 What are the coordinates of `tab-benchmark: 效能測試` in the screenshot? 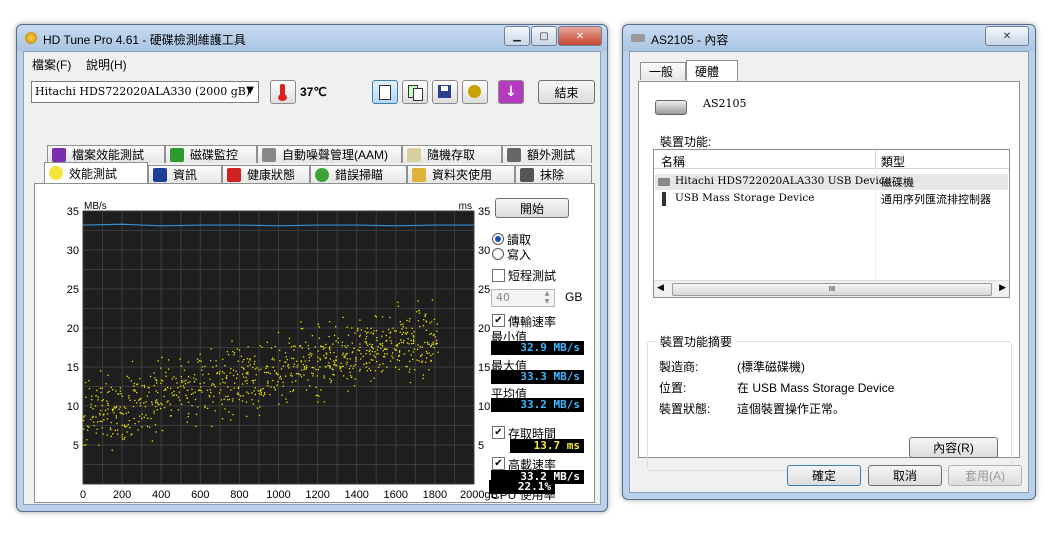 It's located at (96, 172).